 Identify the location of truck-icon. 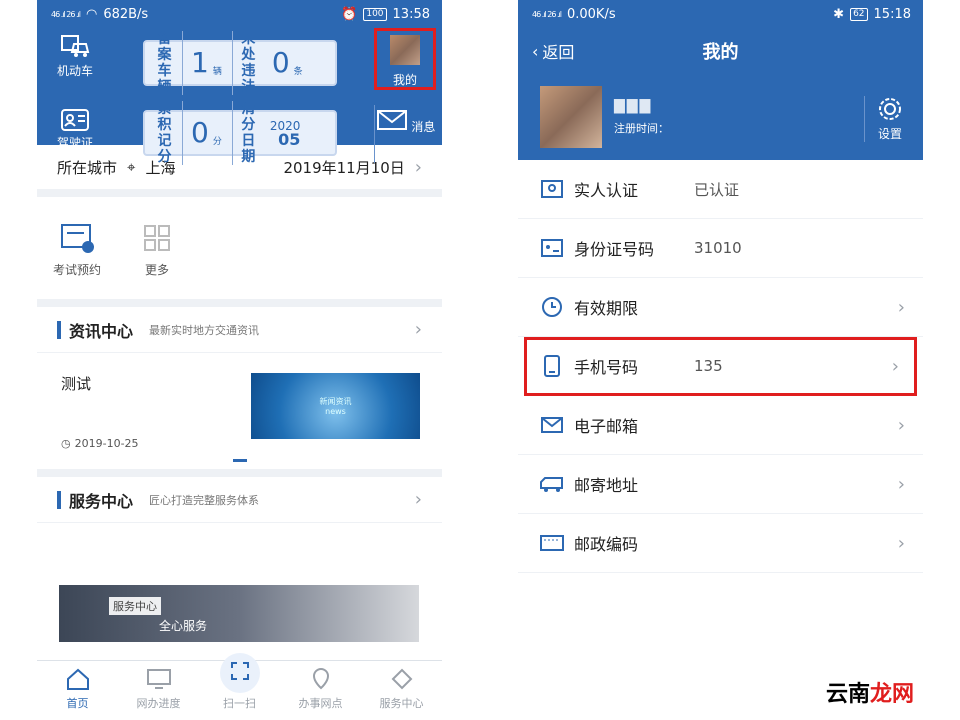
(552, 484).